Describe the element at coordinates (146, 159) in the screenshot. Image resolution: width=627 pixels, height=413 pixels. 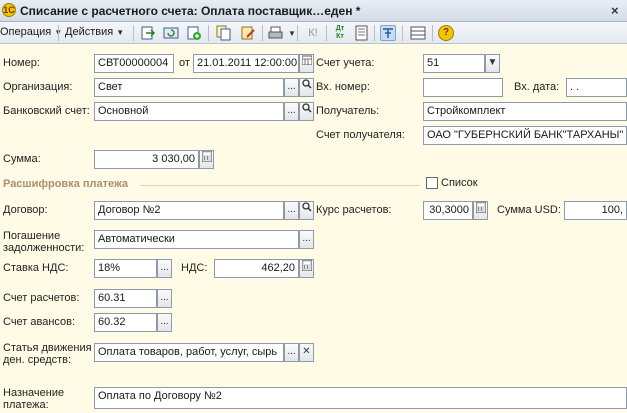
I see `amount-field: 3 030,00` at that location.